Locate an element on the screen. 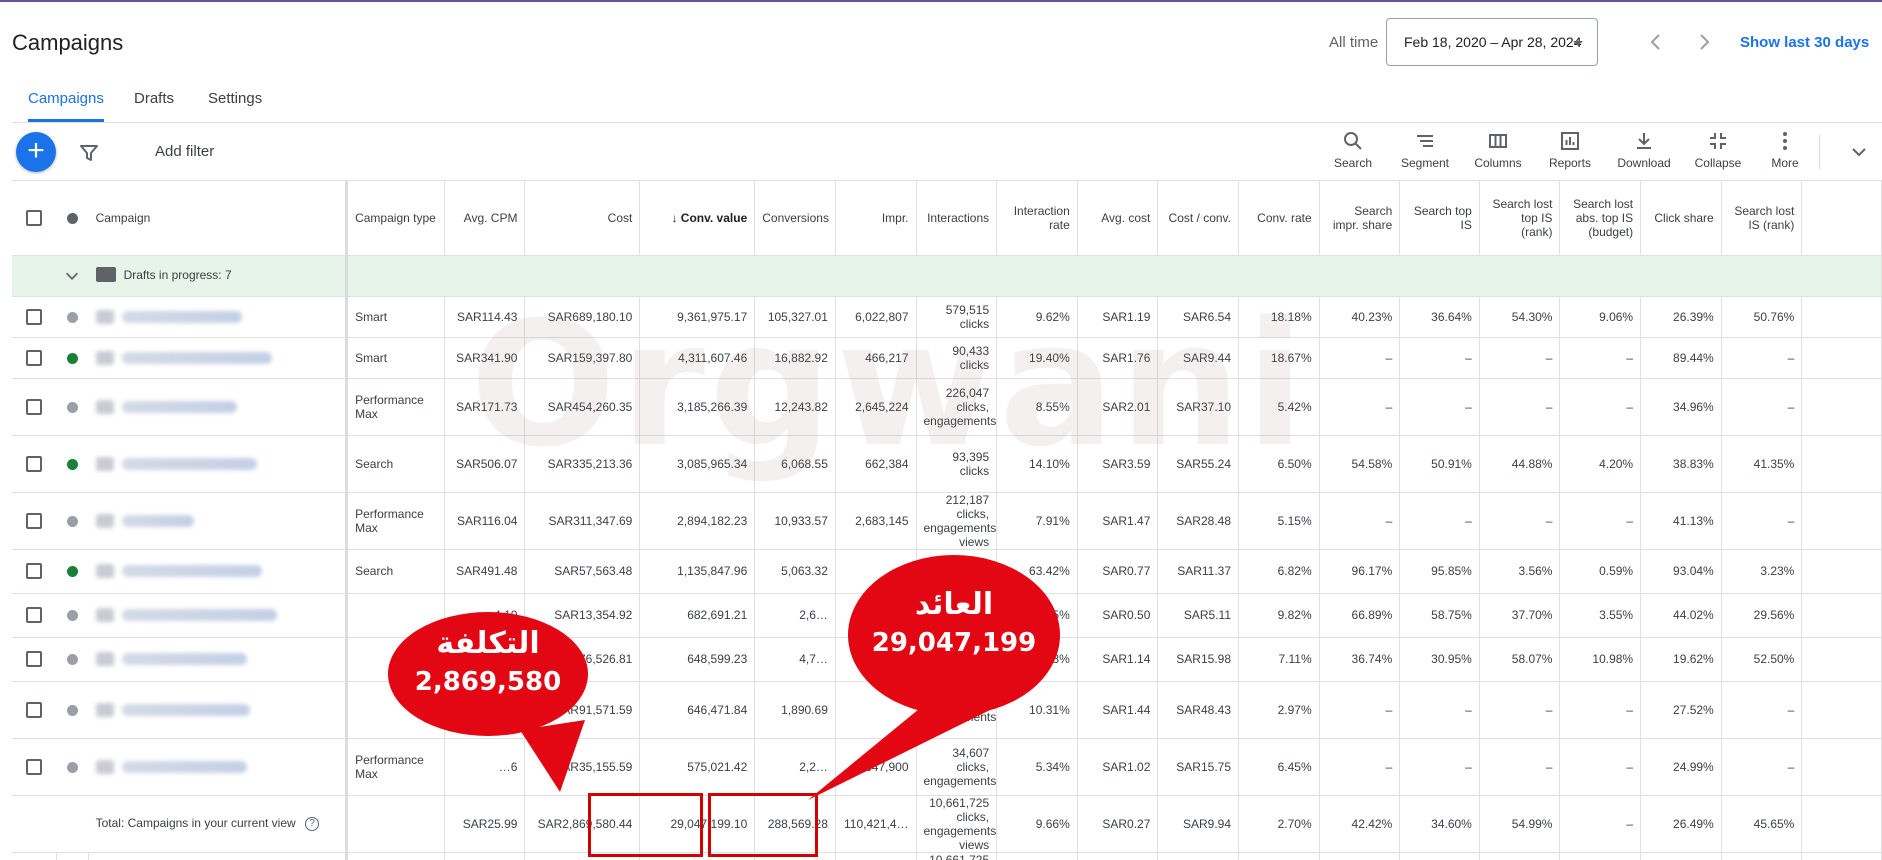 This screenshot has height=860, width=1882. help-icon: ? is located at coordinates (312, 823).